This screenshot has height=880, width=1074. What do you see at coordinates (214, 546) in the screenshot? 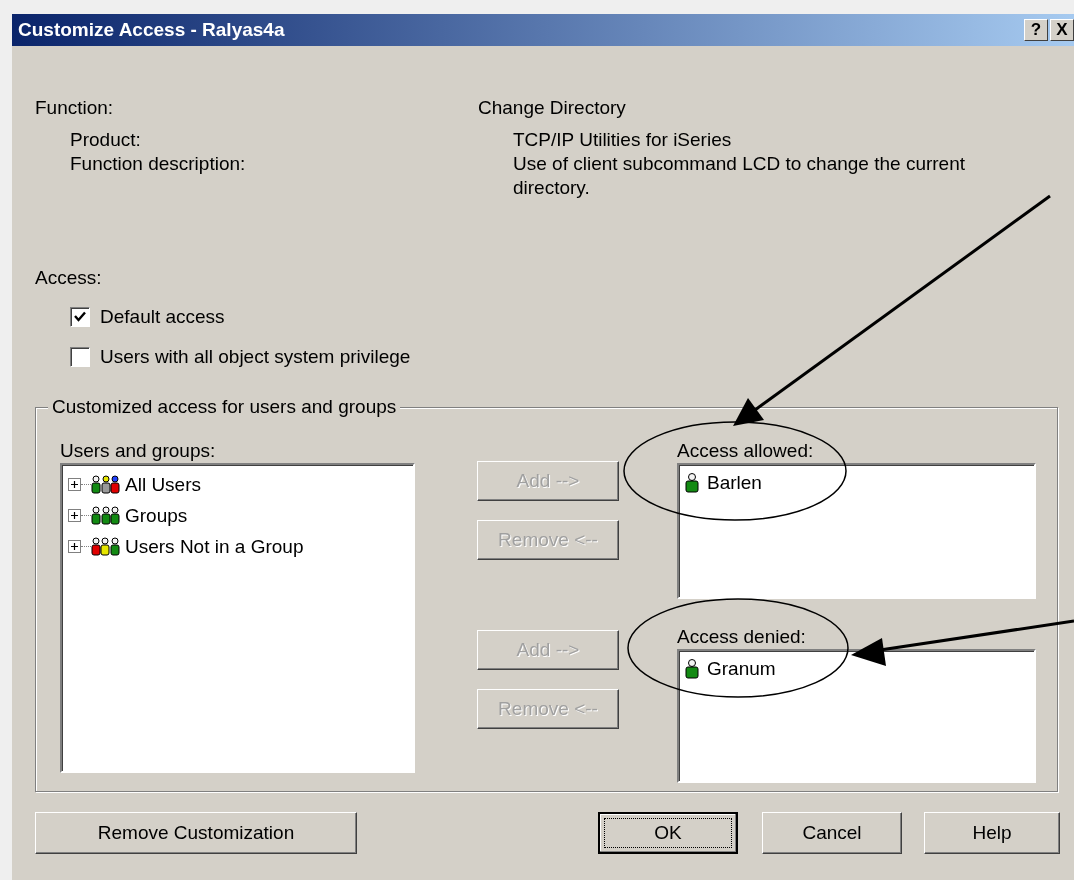
I see `tree-item-label: Users Not in a Group` at bounding box center [214, 546].